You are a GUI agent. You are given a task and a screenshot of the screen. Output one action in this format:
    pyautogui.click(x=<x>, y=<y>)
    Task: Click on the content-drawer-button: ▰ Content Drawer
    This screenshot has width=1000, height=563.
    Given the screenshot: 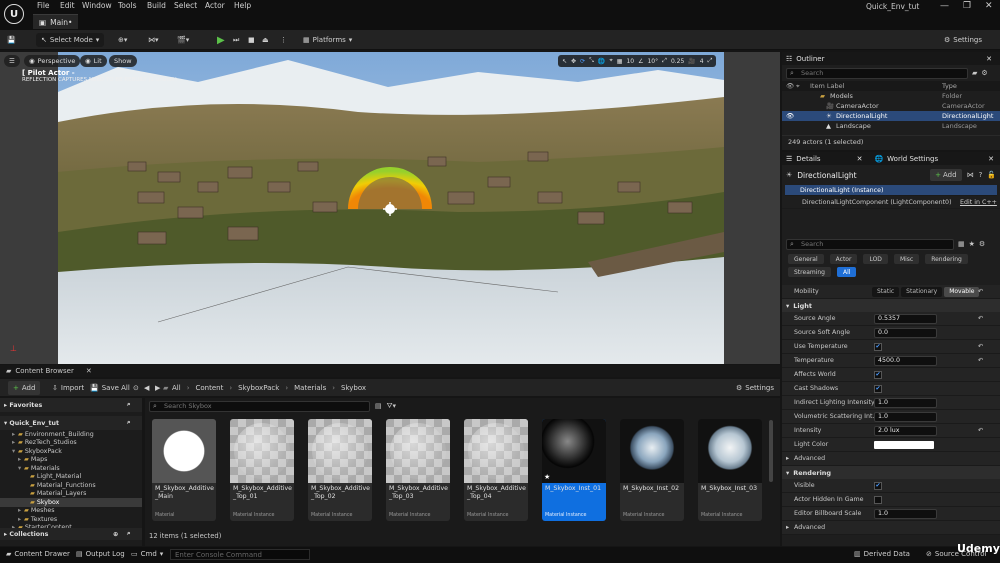 What is the action you would take?
    pyautogui.click(x=38, y=554)
    